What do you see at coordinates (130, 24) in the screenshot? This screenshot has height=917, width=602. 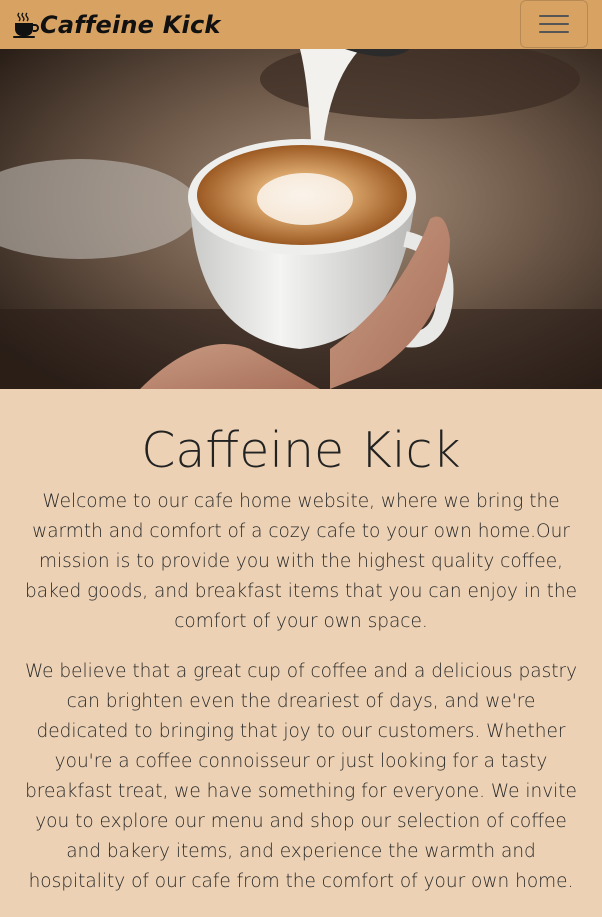 I see `brand-name: Caffeine Kick` at bounding box center [130, 24].